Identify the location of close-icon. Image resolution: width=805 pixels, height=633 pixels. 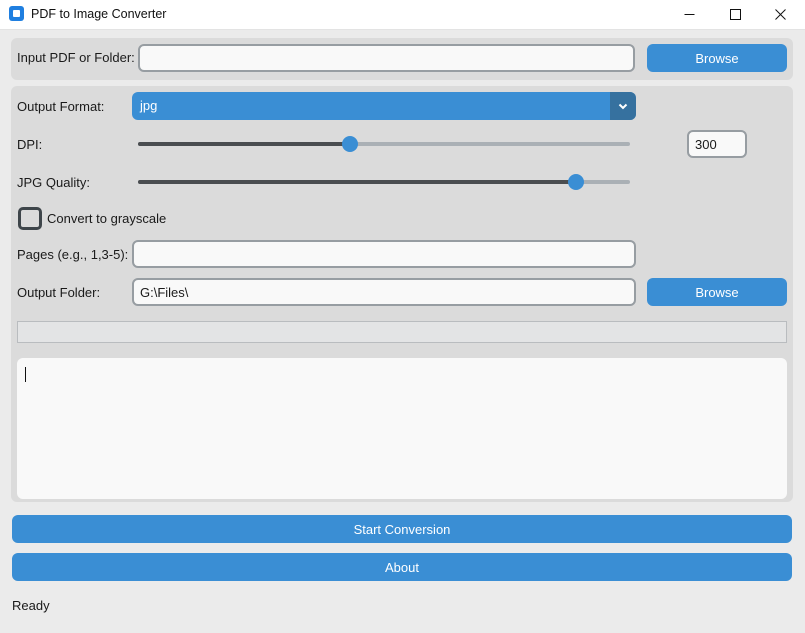
(780, 14).